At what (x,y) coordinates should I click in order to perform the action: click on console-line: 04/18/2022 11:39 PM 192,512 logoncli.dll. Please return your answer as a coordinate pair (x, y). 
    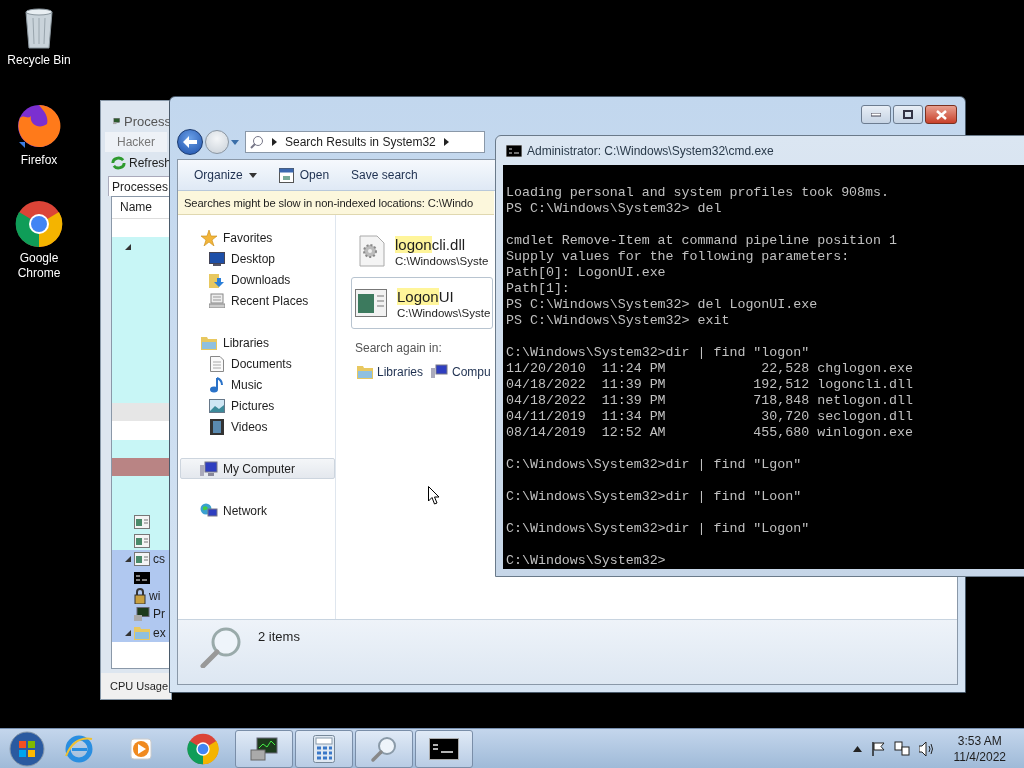
    Looking at the image, I should click on (710, 385).